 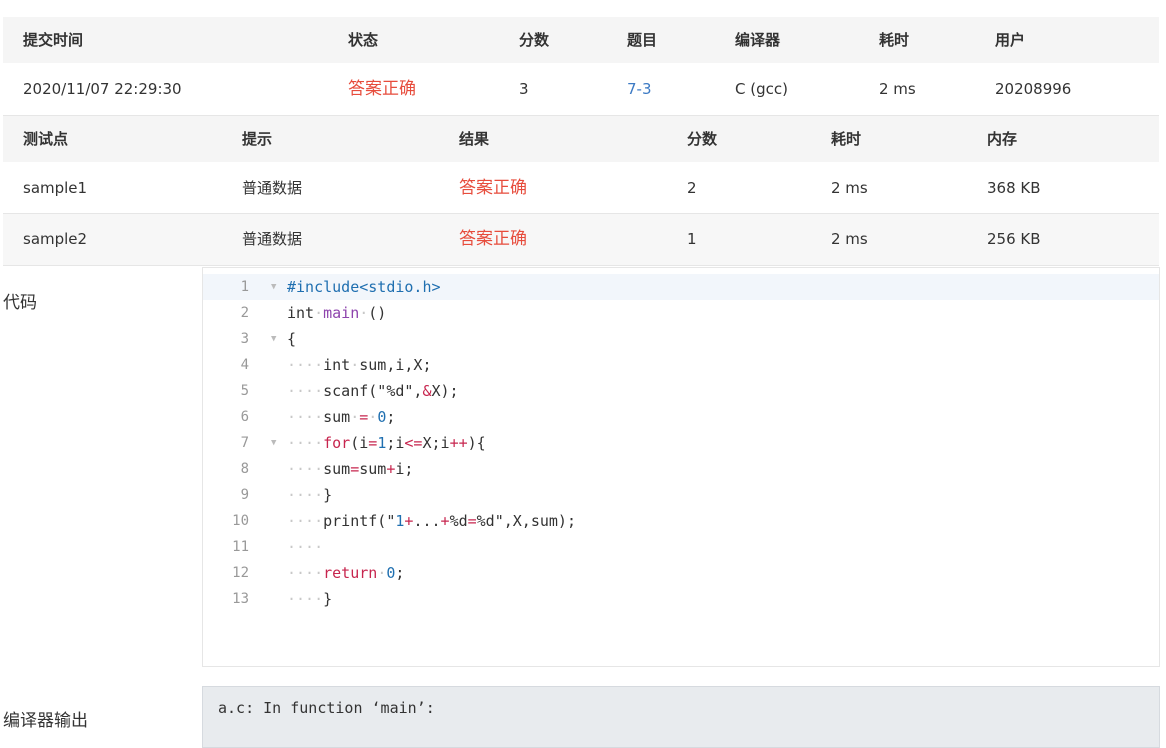 What do you see at coordinates (46, 139) in the screenshot?
I see `header-test-point: 测试点` at bounding box center [46, 139].